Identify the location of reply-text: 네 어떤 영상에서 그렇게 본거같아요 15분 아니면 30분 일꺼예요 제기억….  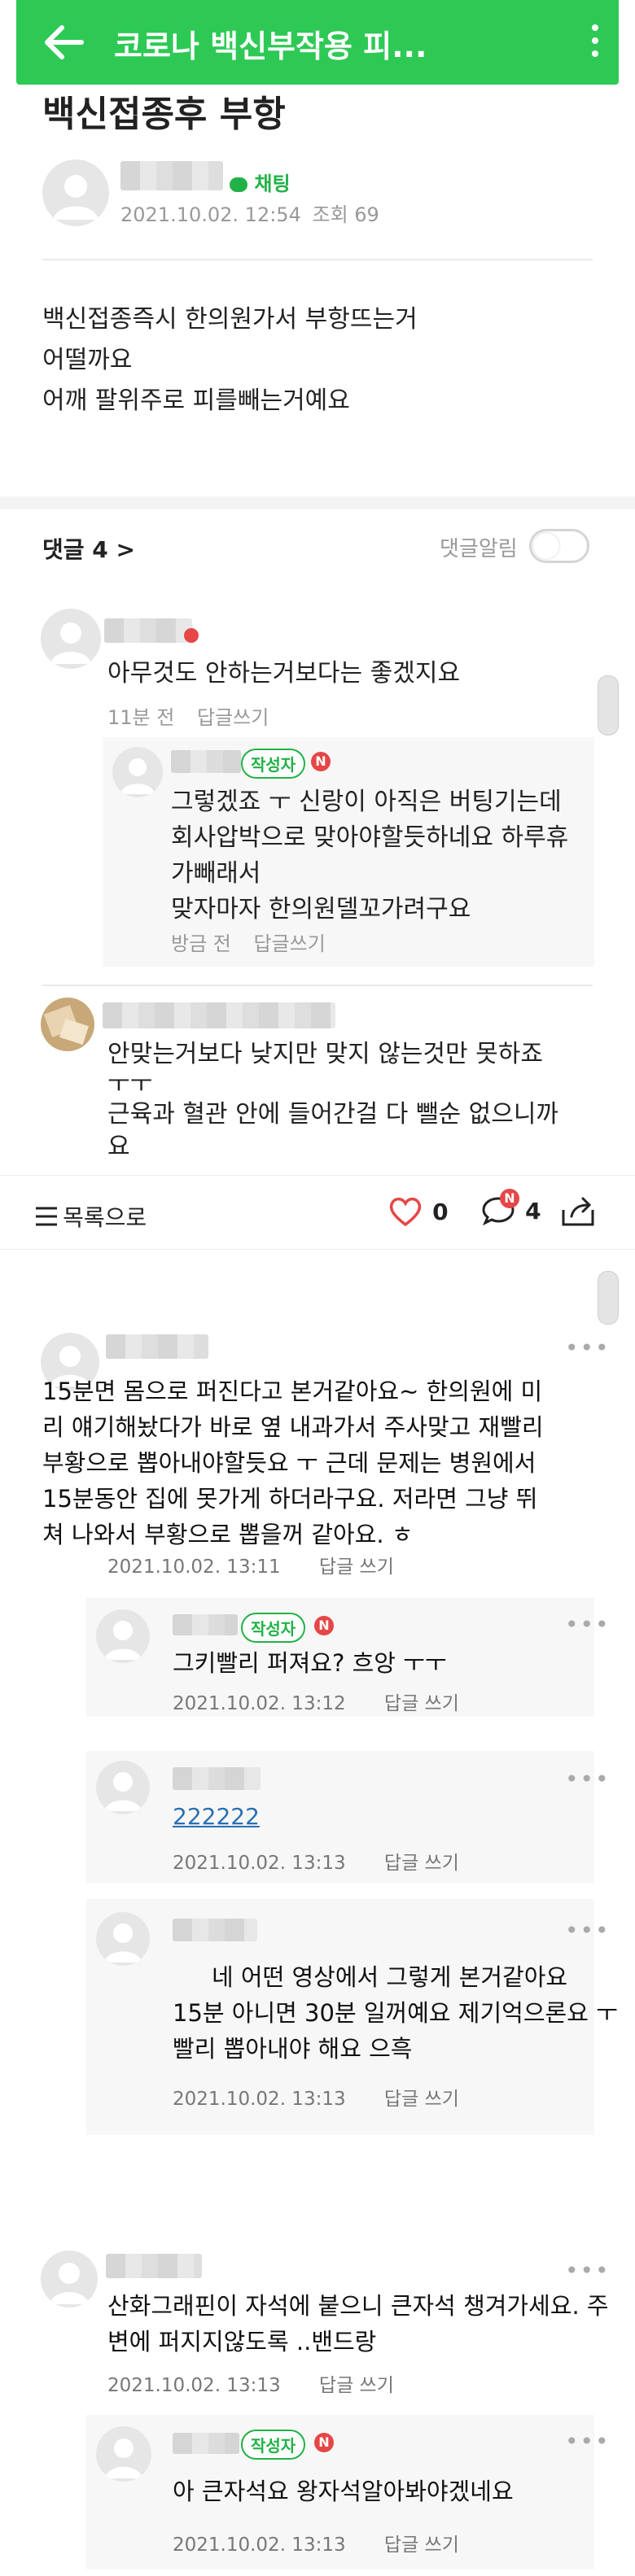
(396, 2013).